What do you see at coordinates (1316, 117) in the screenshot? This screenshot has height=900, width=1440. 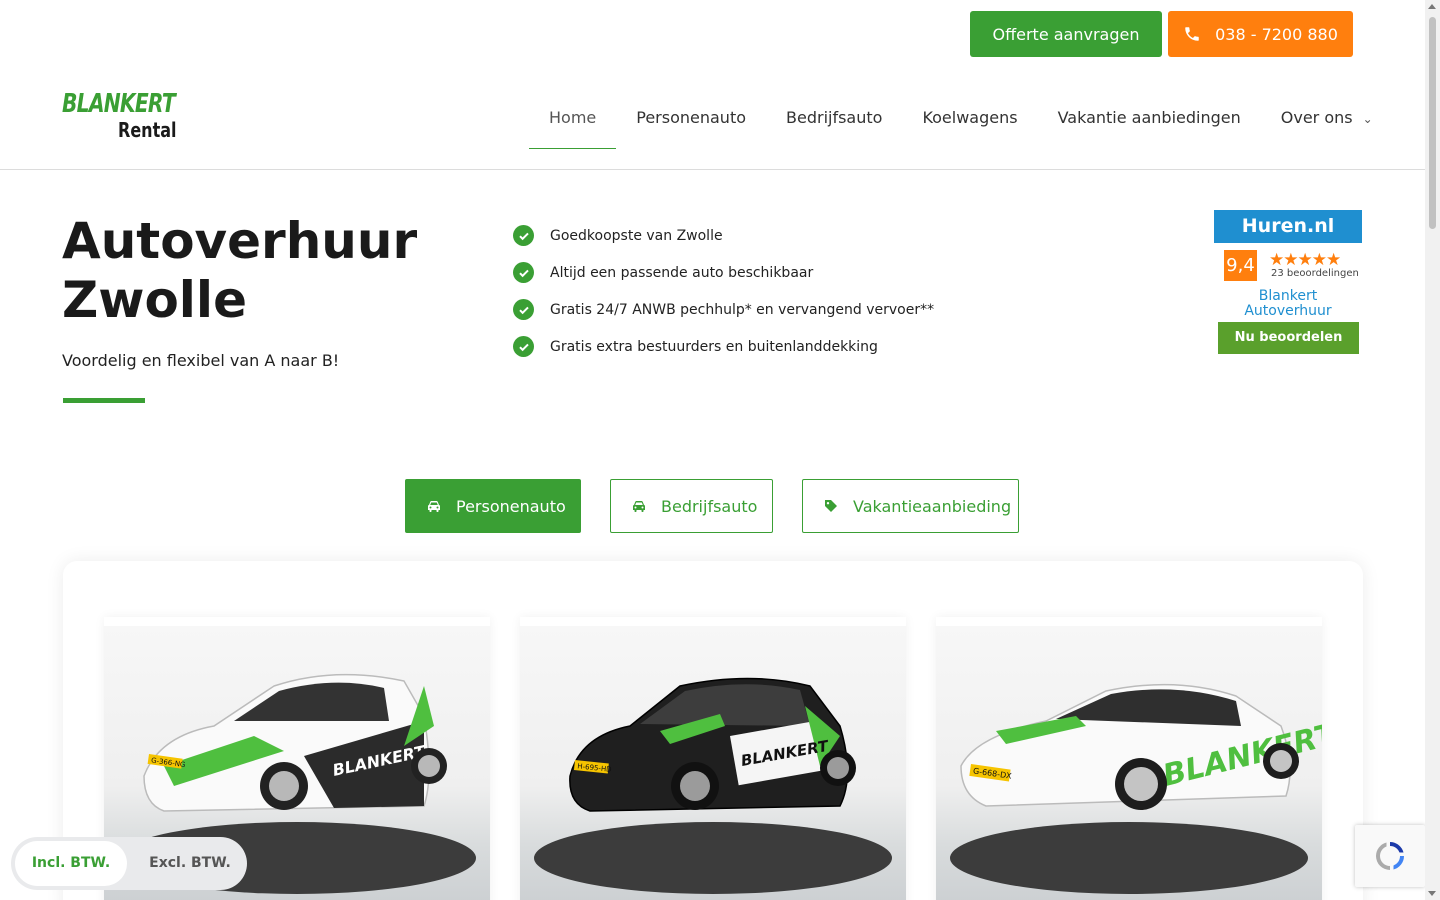 I see `nav-item-over-ons-label: Over ons` at bounding box center [1316, 117].